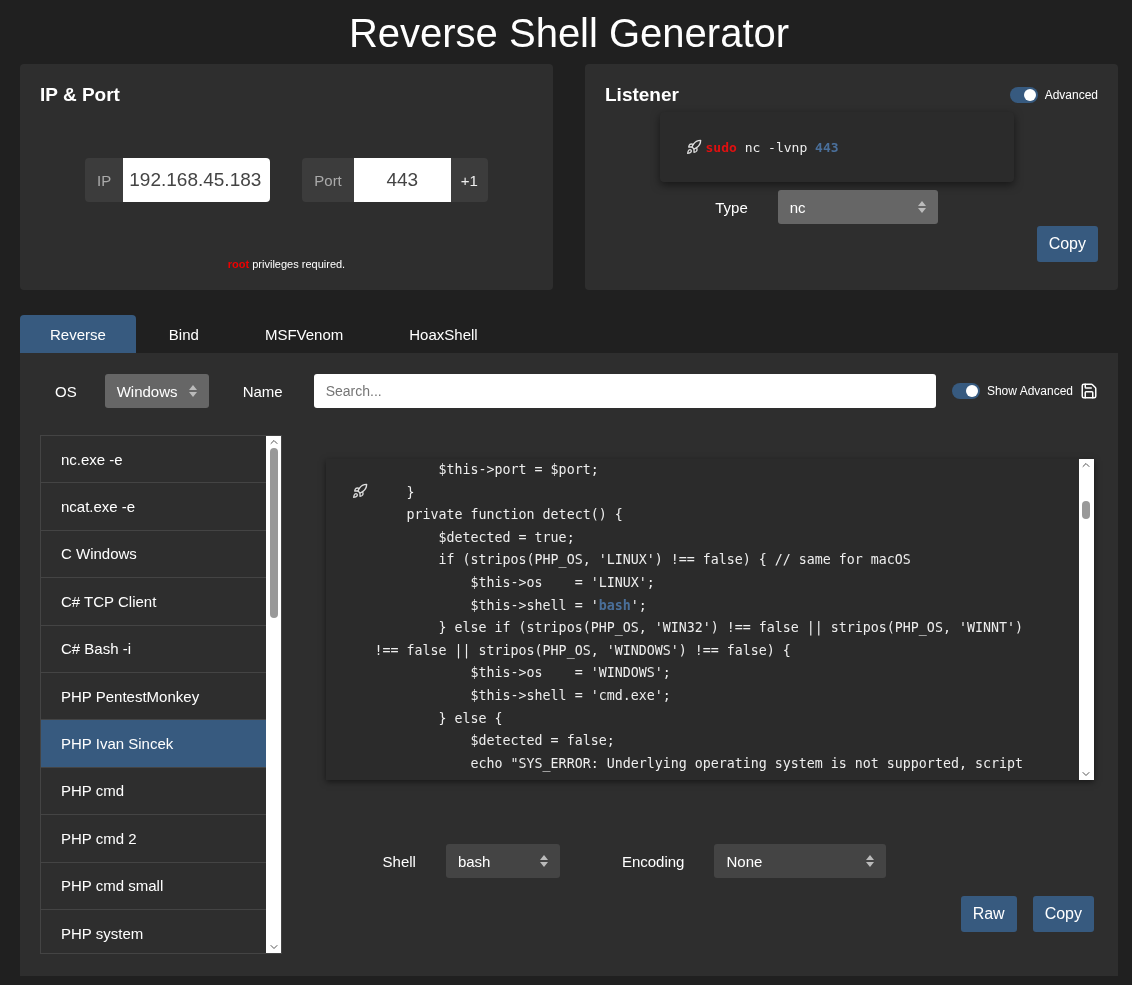  Describe the element at coordinates (558, 605) in the screenshot. I see `code-line: $this->shell = 'bash';` at that location.